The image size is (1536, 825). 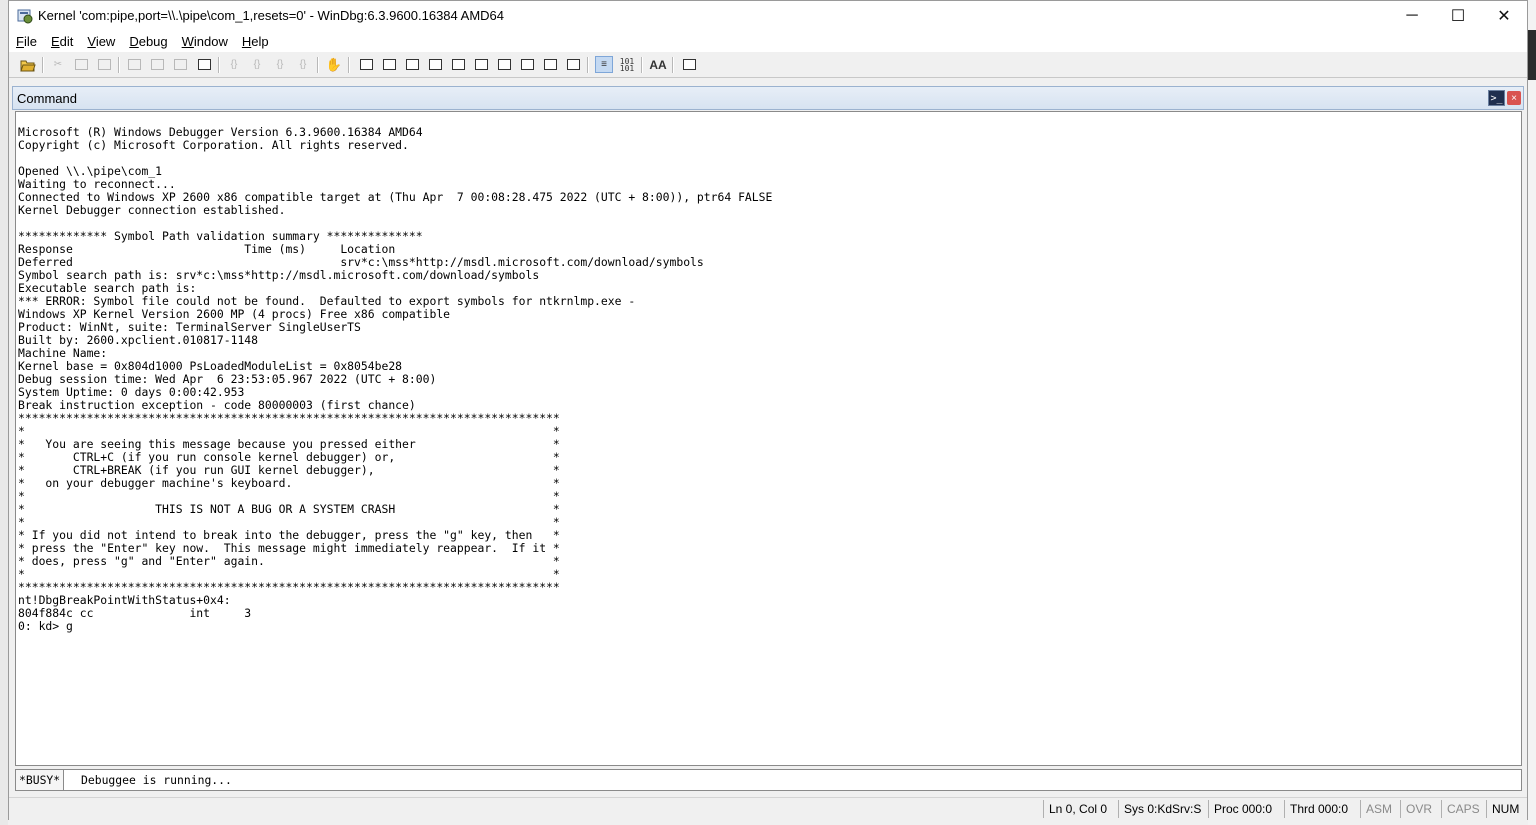 I want to click on menu-file-label: ile, so click(x=30, y=41).